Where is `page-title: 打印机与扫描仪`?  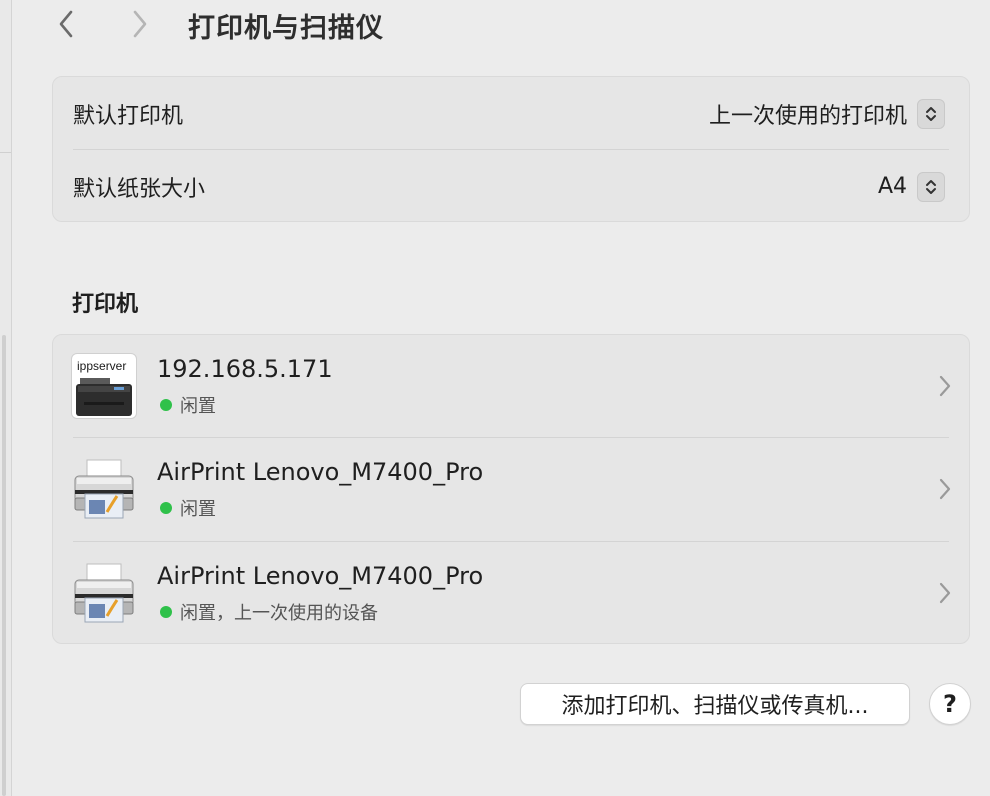
page-title: 打印机与扫描仪 is located at coordinates (286, 28).